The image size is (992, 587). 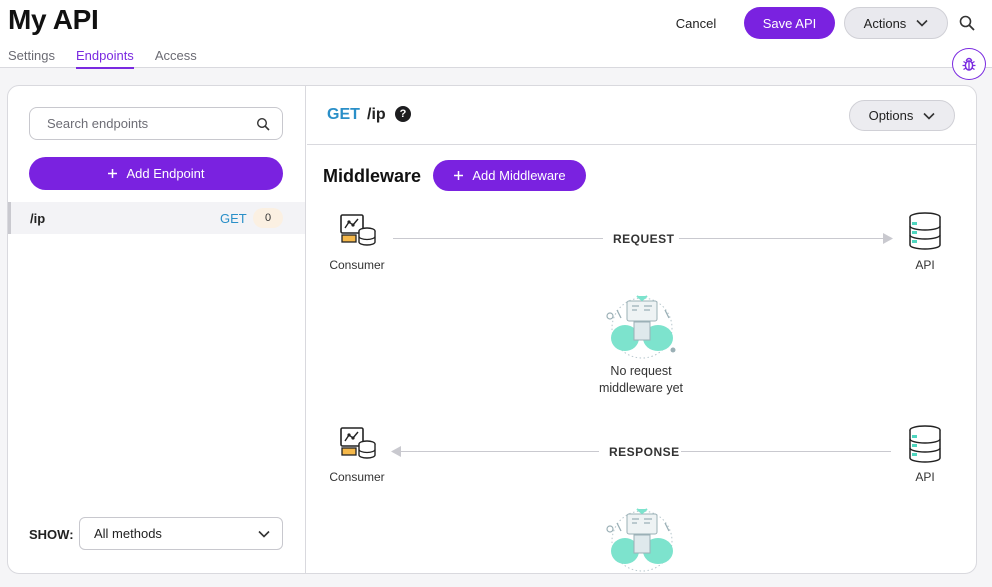 What do you see at coordinates (233, 218) in the screenshot?
I see `endpoint-method: GET` at bounding box center [233, 218].